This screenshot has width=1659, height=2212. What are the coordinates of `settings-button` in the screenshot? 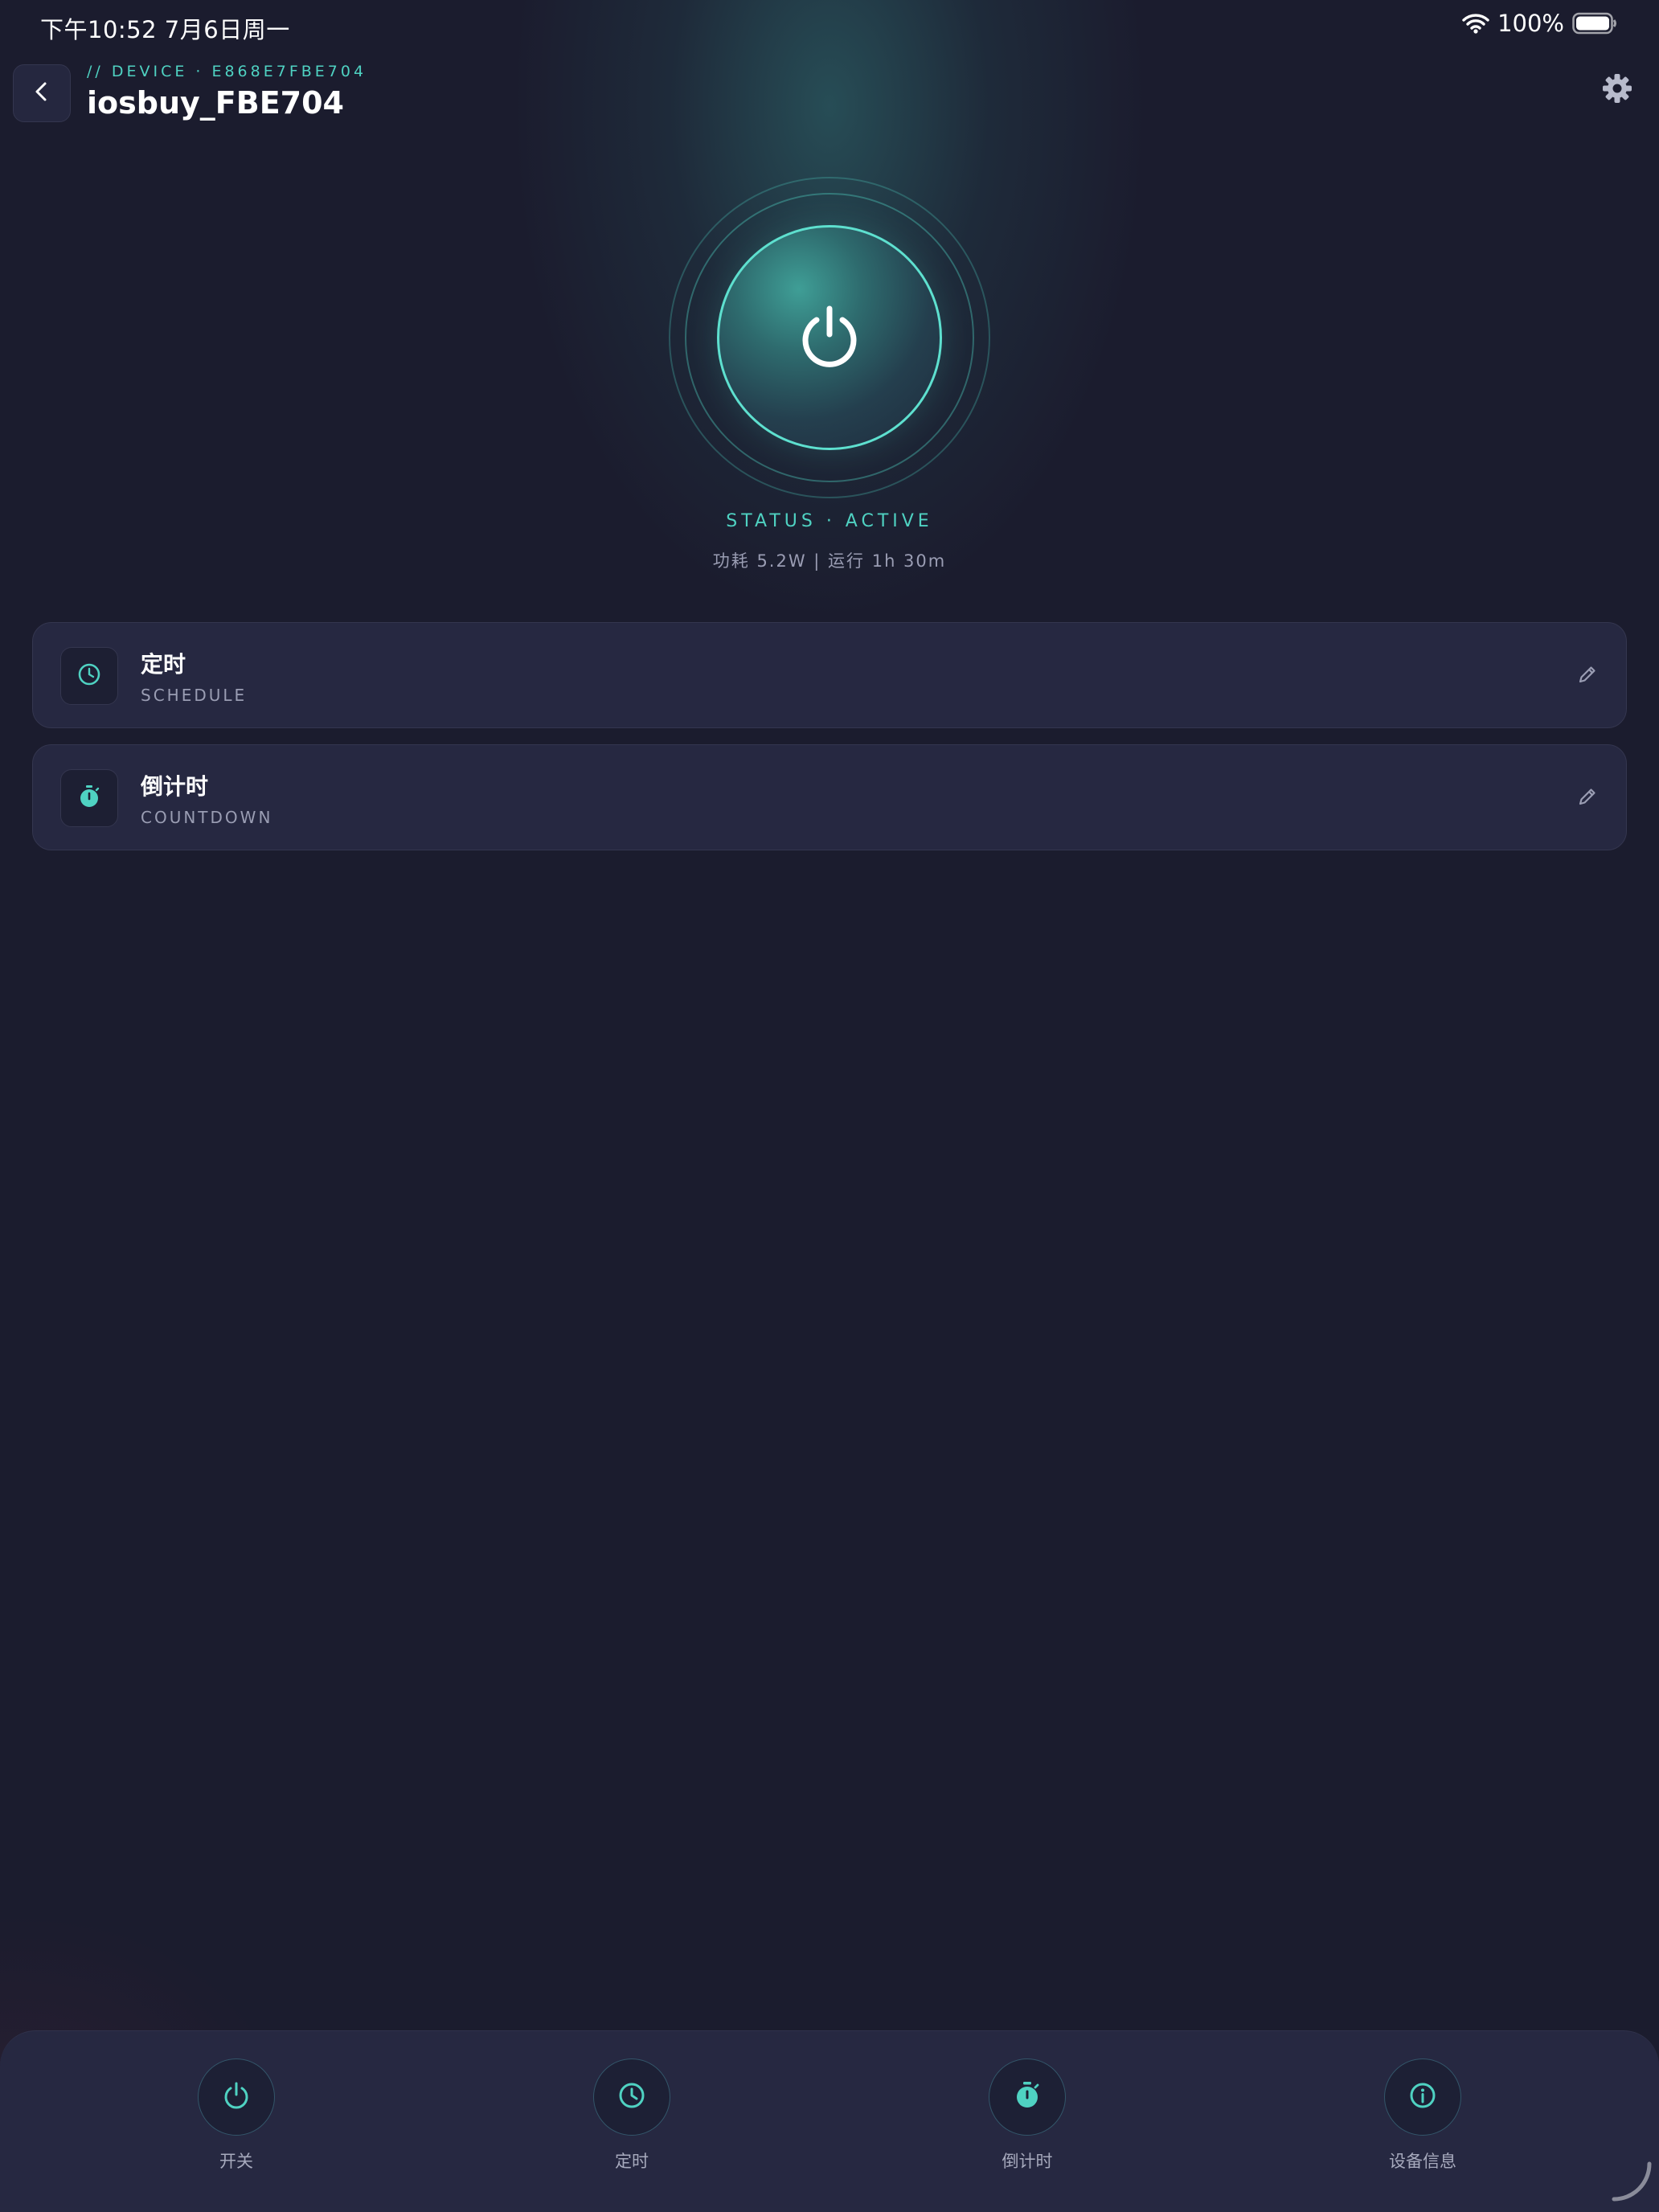 It's located at (1617, 90).